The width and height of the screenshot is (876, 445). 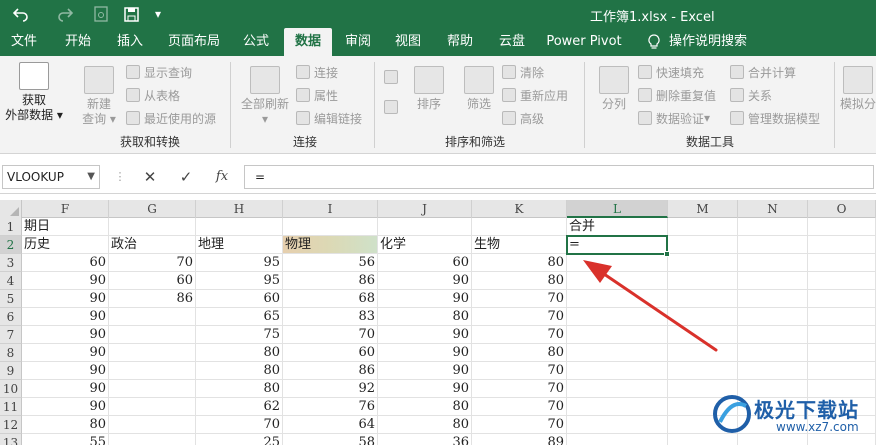 I want to click on cancel-icon: ✕, so click(x=150, y=177).